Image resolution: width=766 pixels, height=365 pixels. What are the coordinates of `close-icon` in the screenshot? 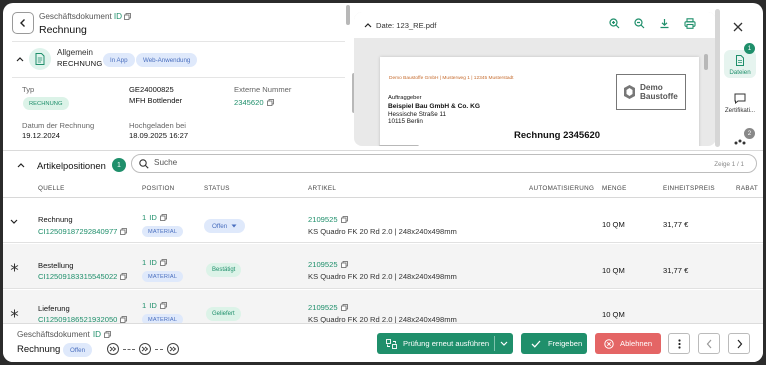 It's located at (738, 26).